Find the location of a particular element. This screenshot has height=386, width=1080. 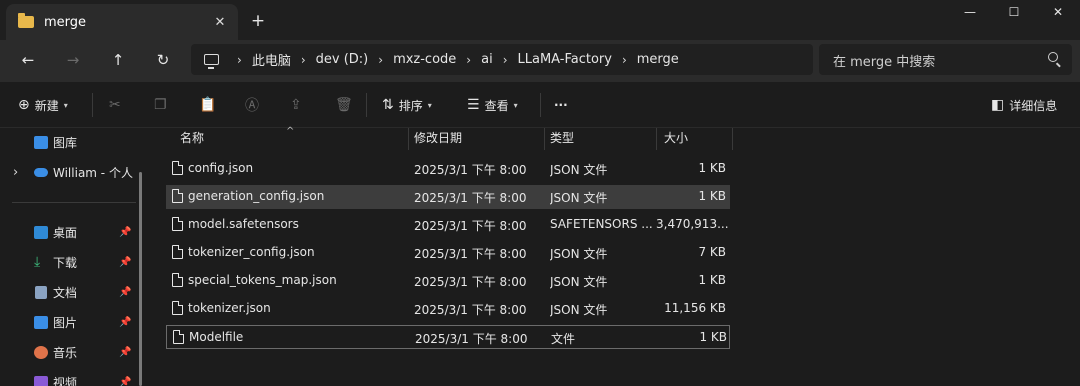

new-button: ⊕ 新建 ▾ is located at coordinates (43, 105).